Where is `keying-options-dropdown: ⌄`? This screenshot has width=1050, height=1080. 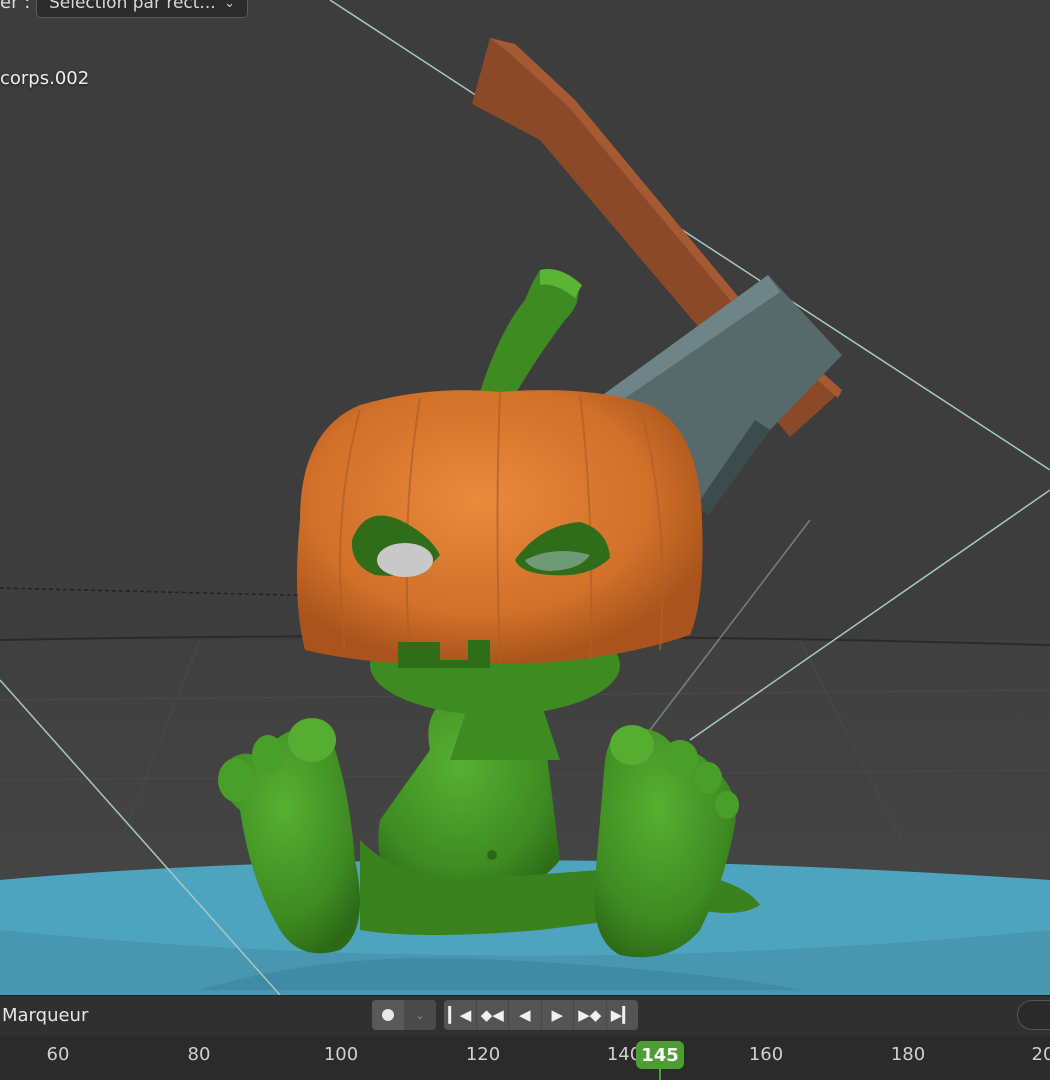
keying-options-dropdown: ⌄ is located at coordinates (420, 1015).